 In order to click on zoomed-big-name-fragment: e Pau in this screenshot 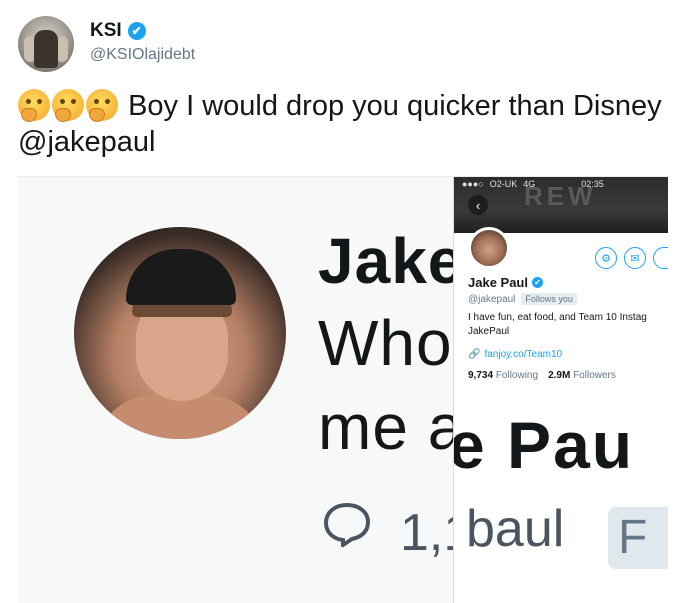, I will do `click(544, 445)`.